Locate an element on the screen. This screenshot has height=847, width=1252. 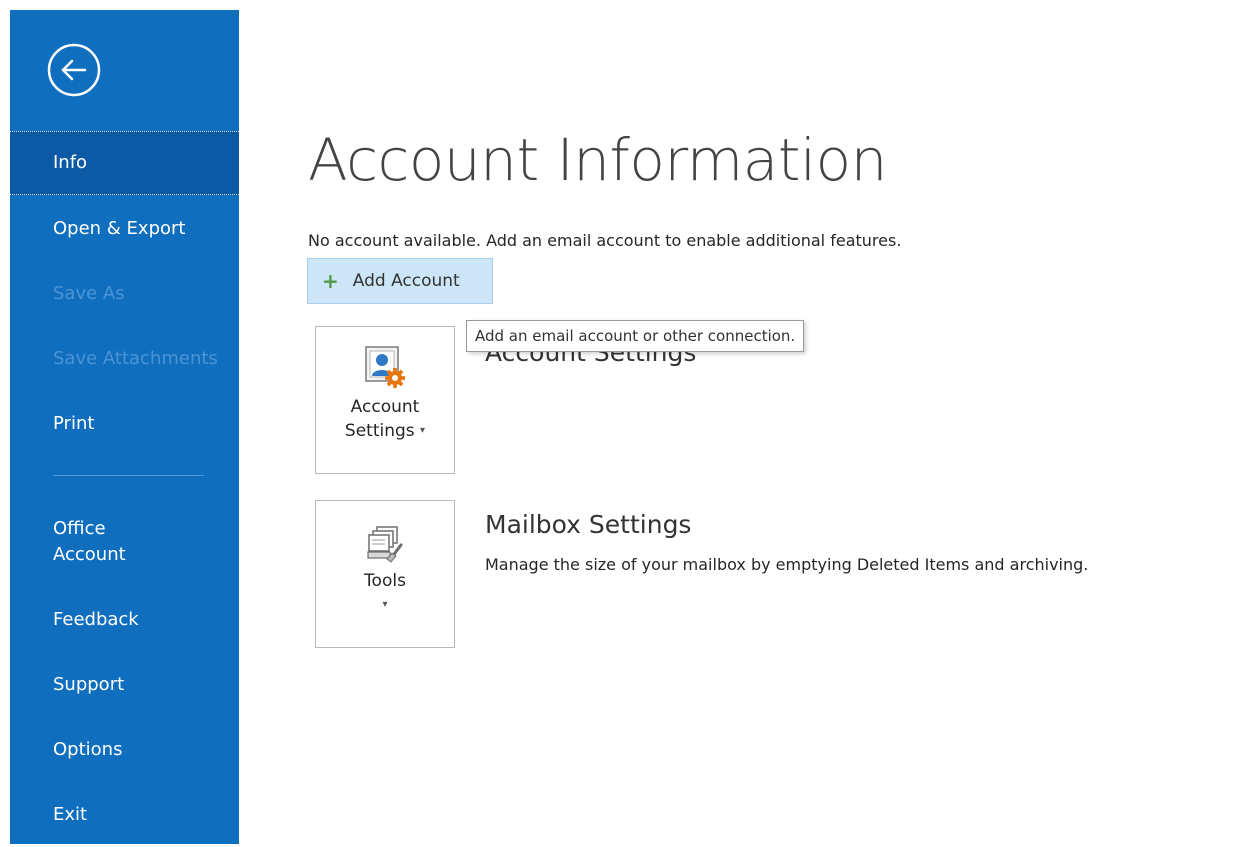
sidebar-item-info: Info is located at coordinates (124, 163).